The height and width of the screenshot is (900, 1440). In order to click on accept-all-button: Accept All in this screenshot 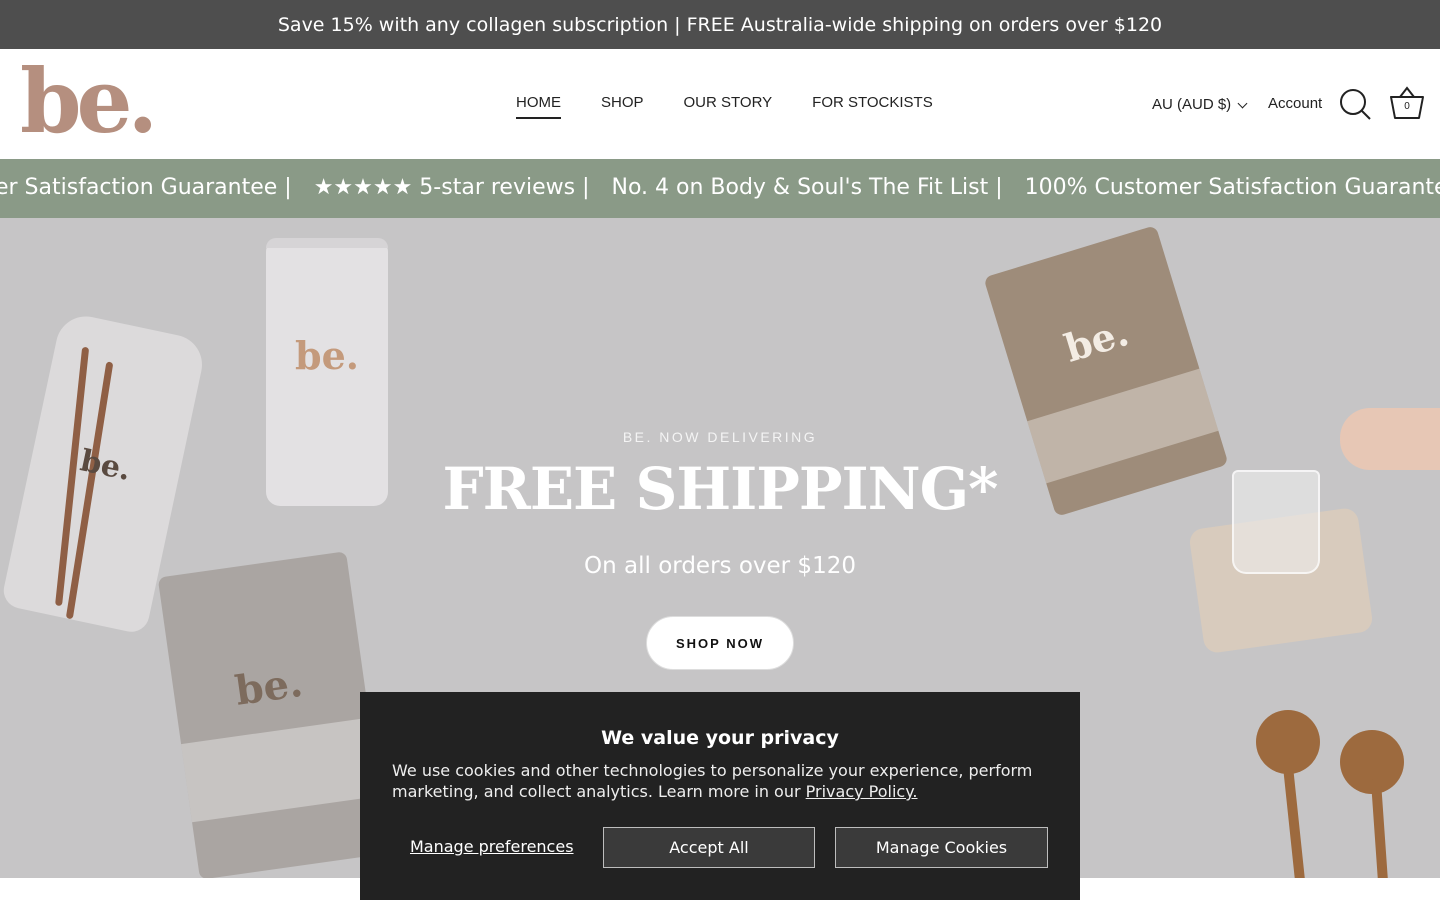, I will do `click(709, 847)`.